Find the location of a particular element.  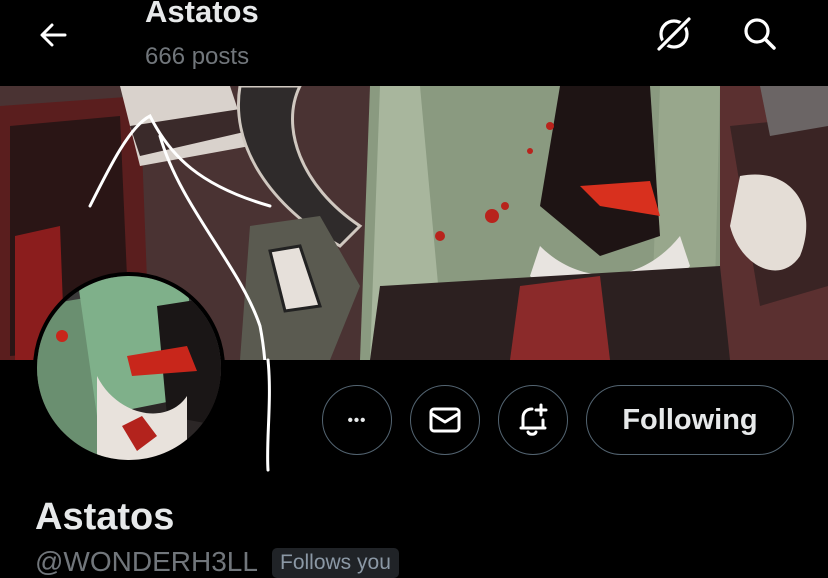

search-icon is located at coordinates (760, 34).